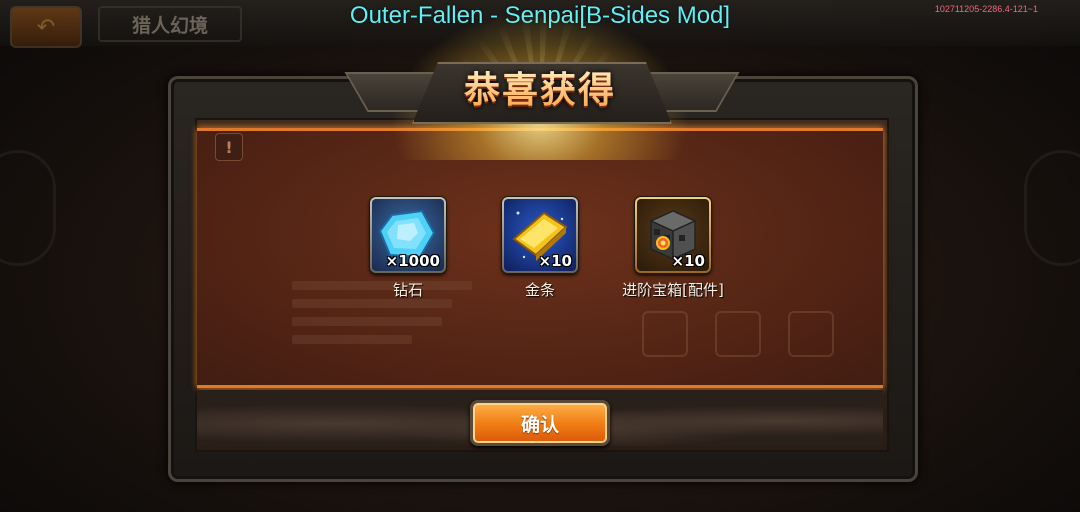  Describe the element at coordinates (540, 91) in the screenshot. I see `dialog-title: 恭喜获得` at that location.